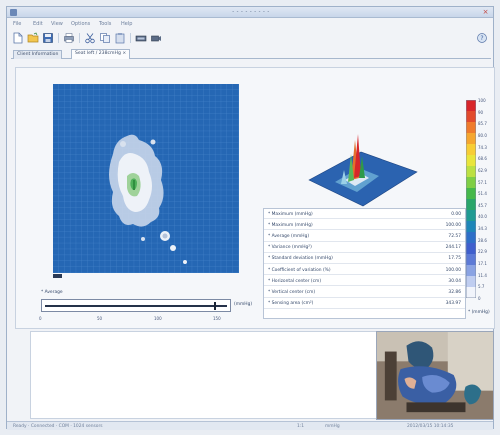  Describe the element at coordinates (90, 37) in the screenshot. I see `cut-icon` at that location.